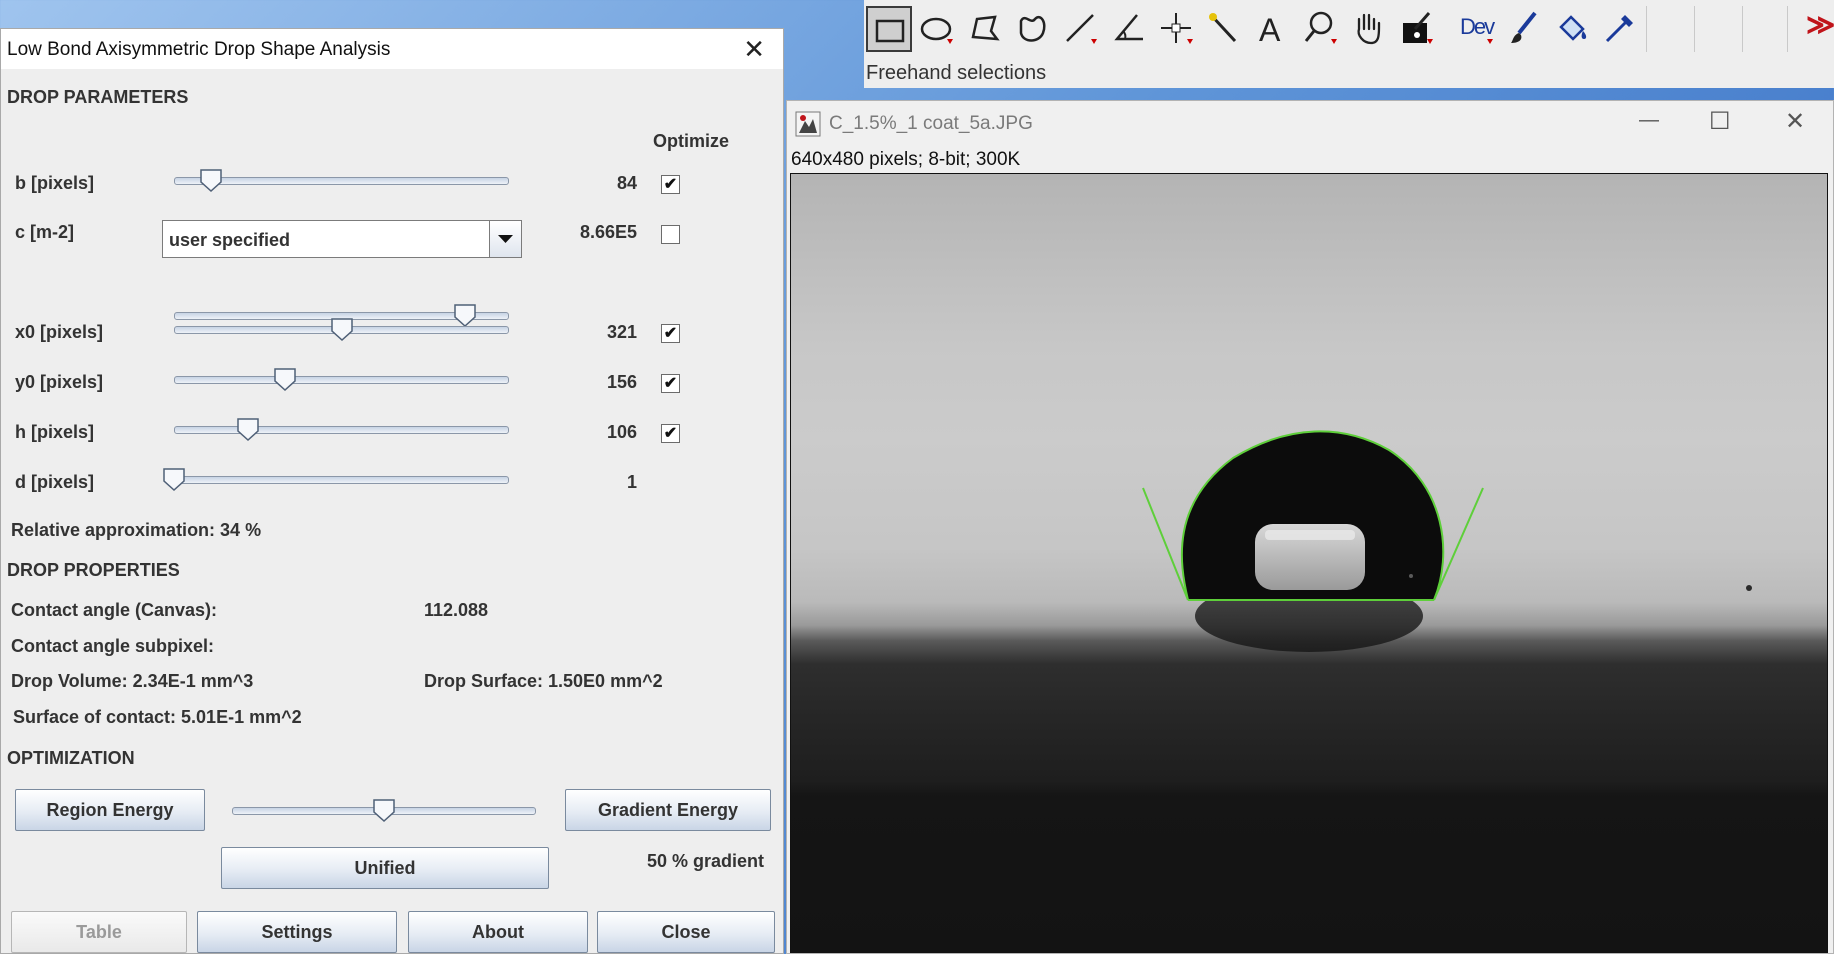 Image resolution: width=1834 pixels, height=954 pixels. What do you see at coordinates (59, 382) in the screenshot?
I see `param-label-y0: y0 [pixels]` at bounding box center [59, 382].